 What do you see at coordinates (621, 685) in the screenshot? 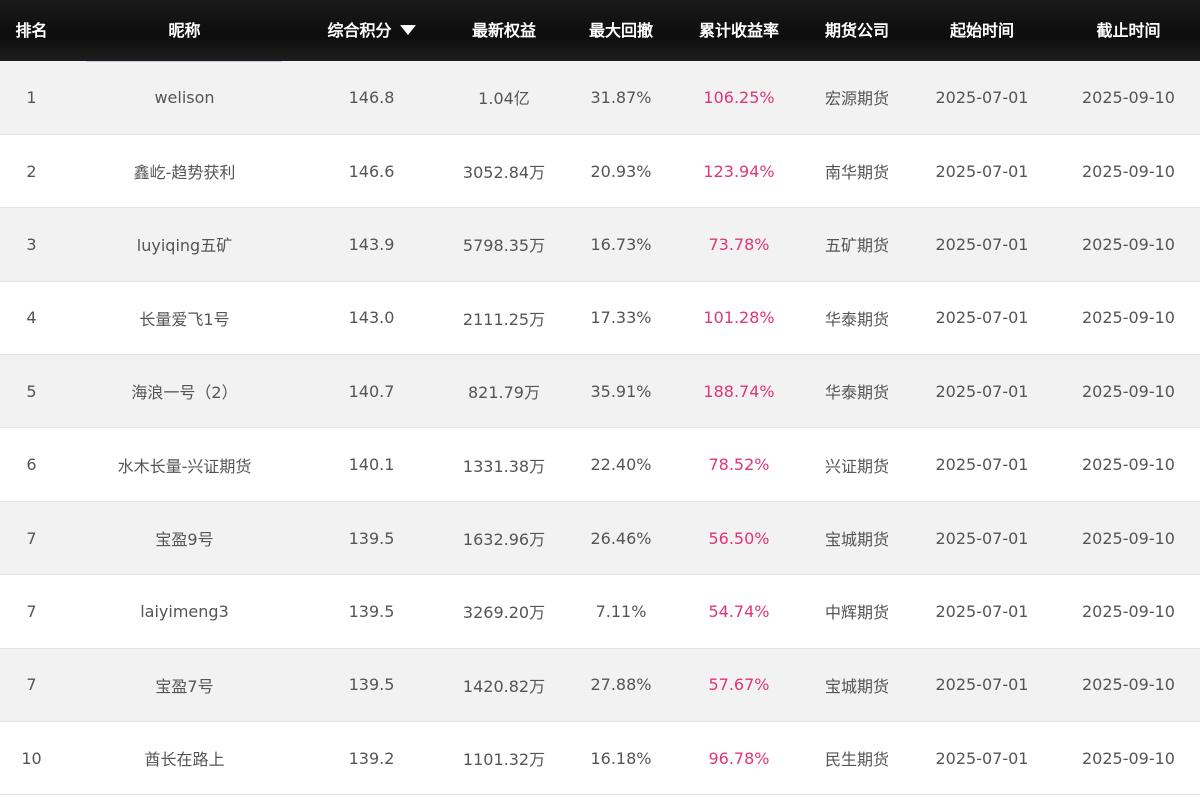
I see `drawdown-cell: 27.88%` at bounding box center [621, 685].